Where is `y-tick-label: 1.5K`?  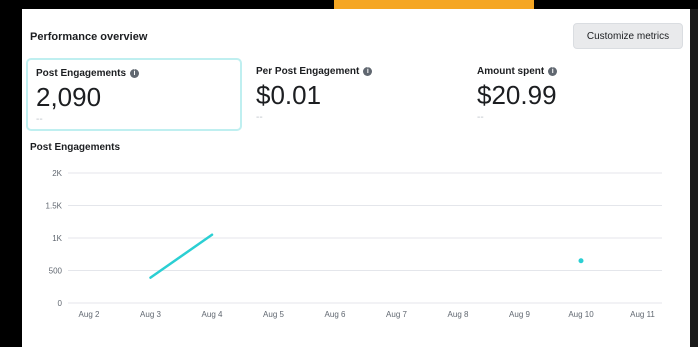 y-tick-label: 1.5K is located at coordinates (54, 206).